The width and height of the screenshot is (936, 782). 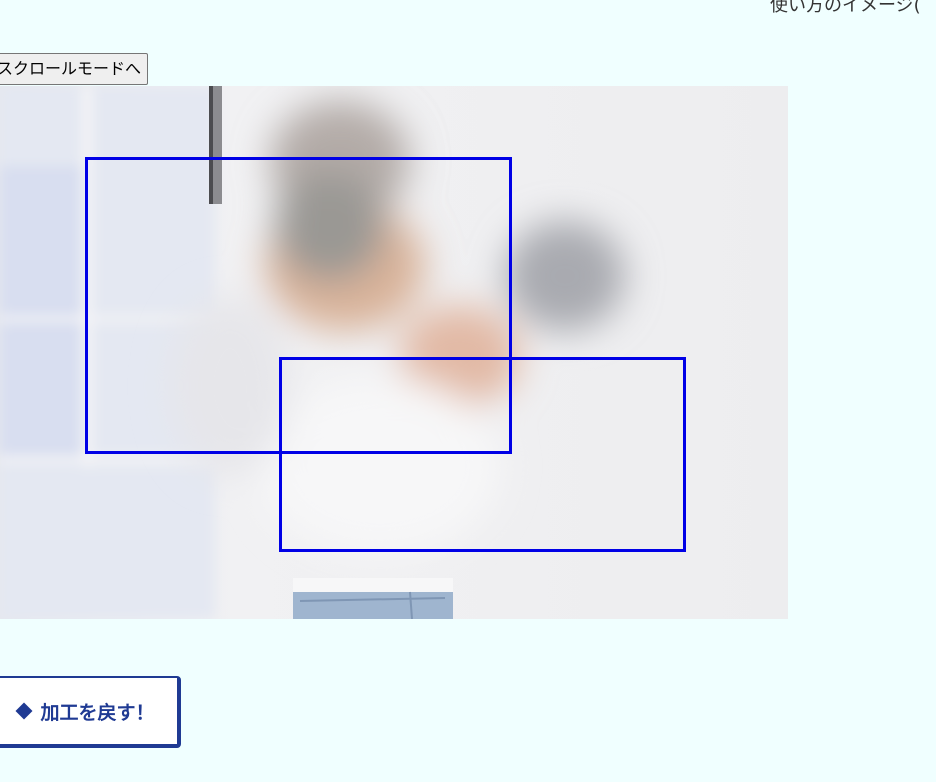 I want to click on usage-hint-text: 使い方のイメージ(, so click(x=845, y=8).